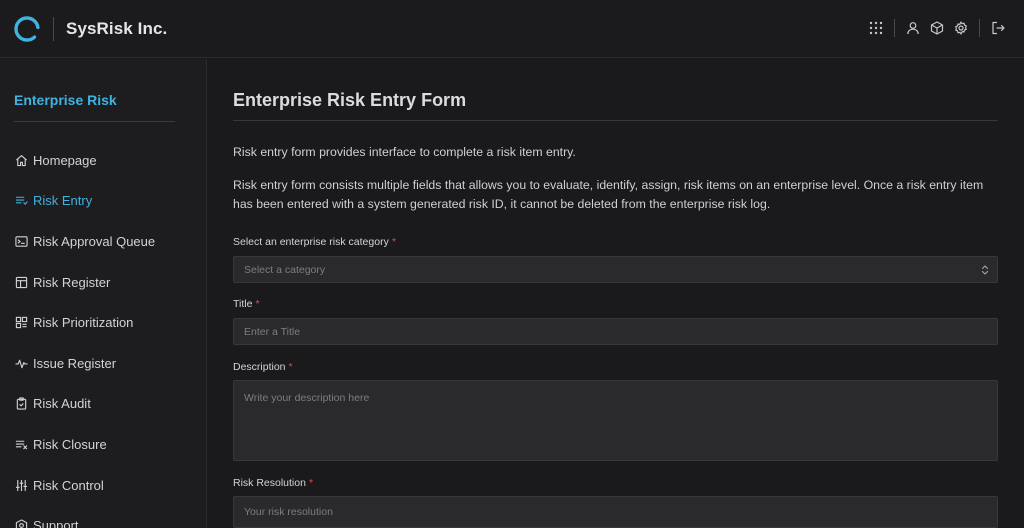 This screenshot has height=528, width=1024. Describe the element at coordinates (65, 160) in the screenshot. I see `sidebar-item-label: Homepage` at that location.